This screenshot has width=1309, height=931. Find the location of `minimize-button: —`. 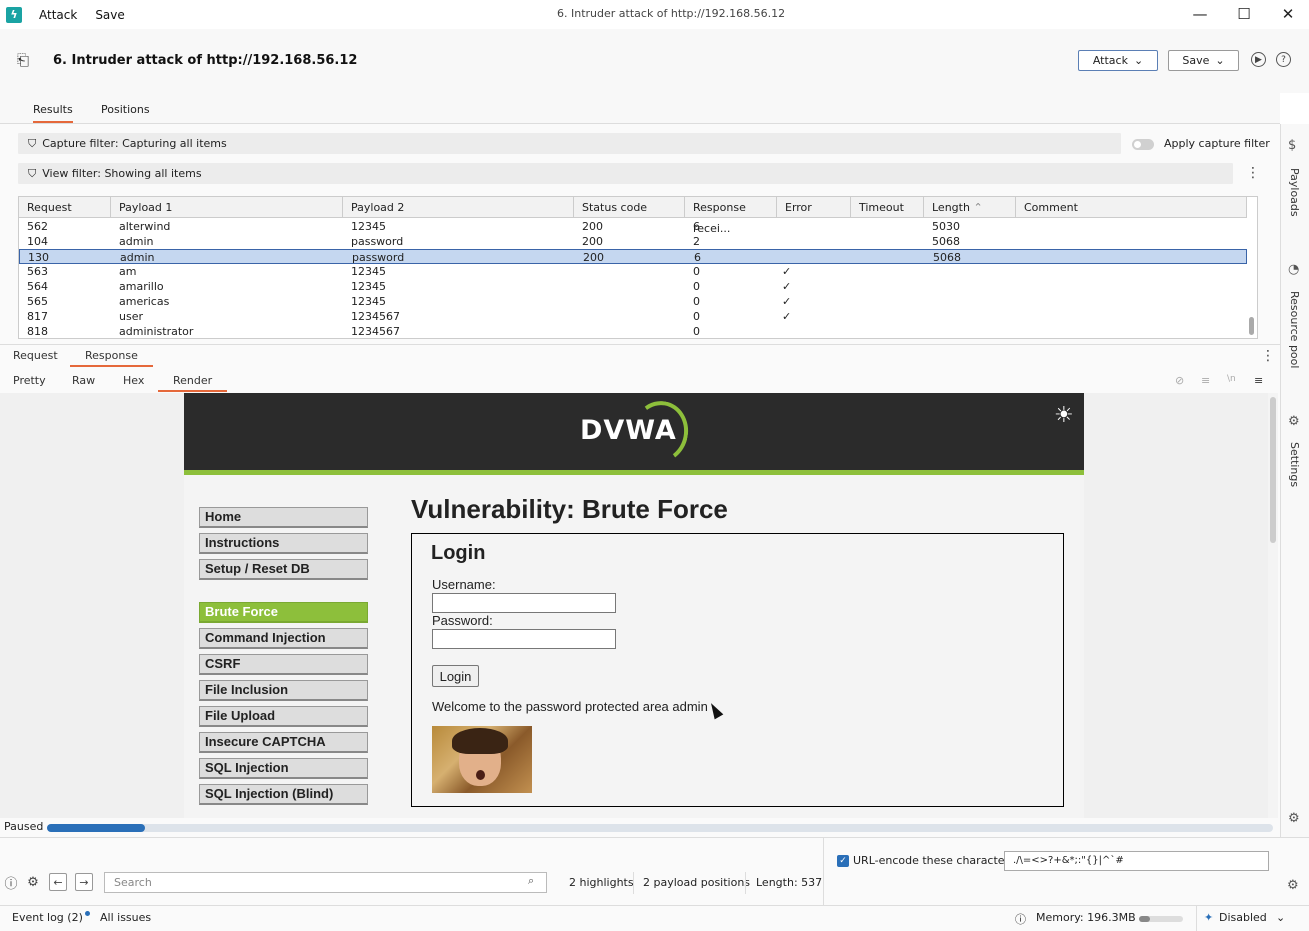

minimize-button: — is located at coordinates (1200, 14).